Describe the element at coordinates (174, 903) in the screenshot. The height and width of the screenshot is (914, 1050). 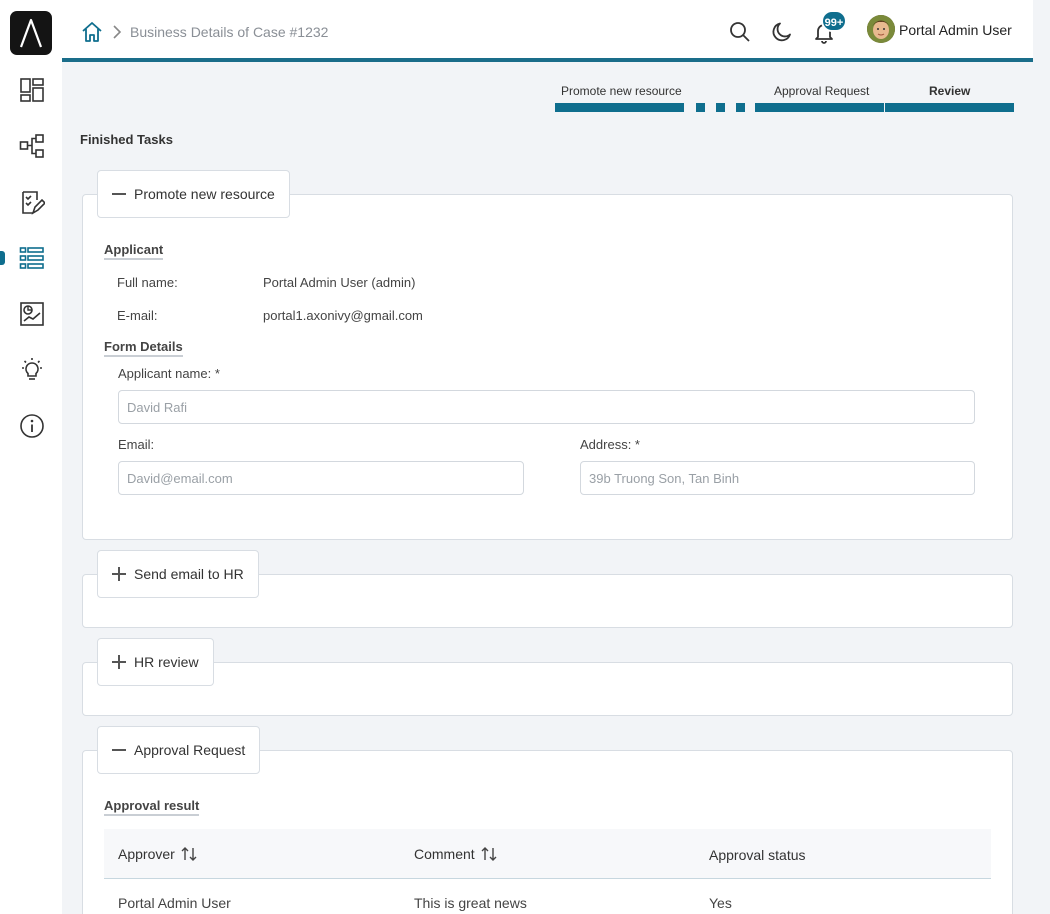
I see `cell-approver: Portal Admin User` at that location.